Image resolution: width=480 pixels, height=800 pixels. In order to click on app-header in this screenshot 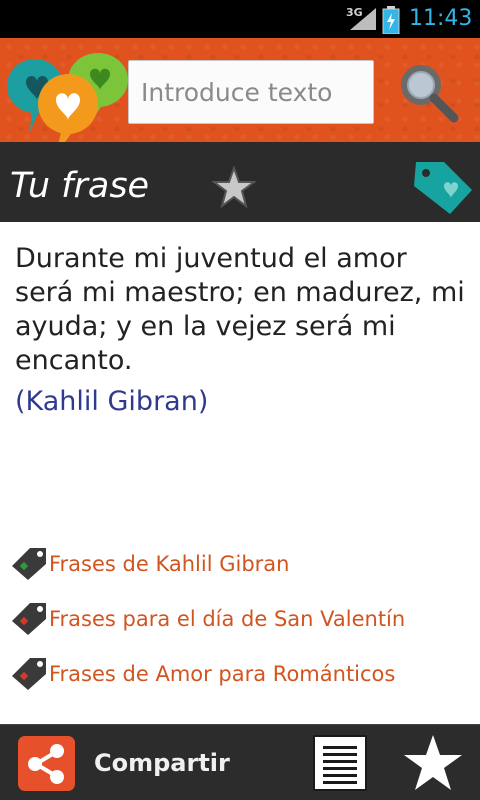, I will do `click(240, 96)`.